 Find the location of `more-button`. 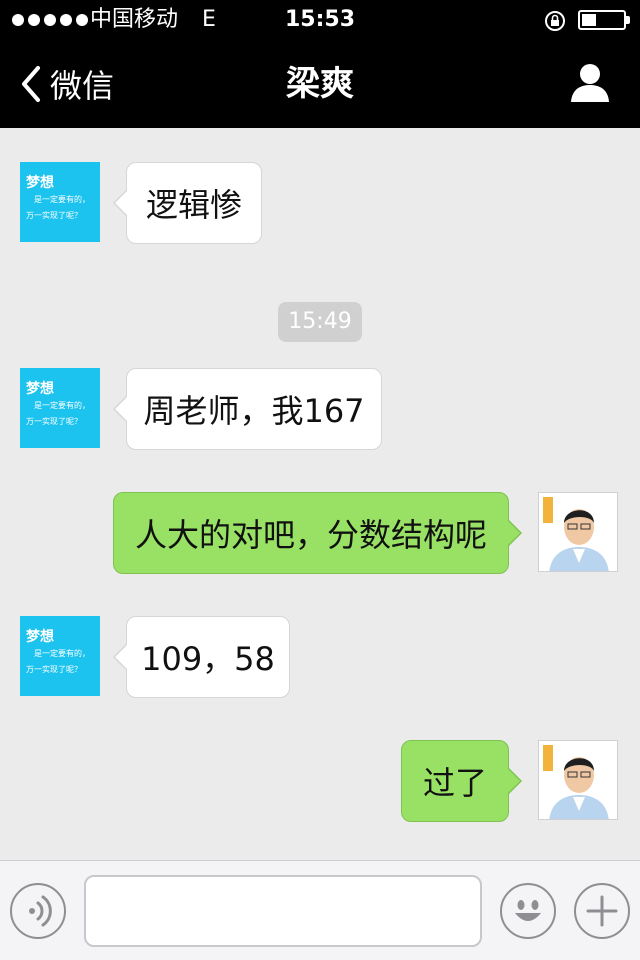

more-button is located at coordinates (602, 911).